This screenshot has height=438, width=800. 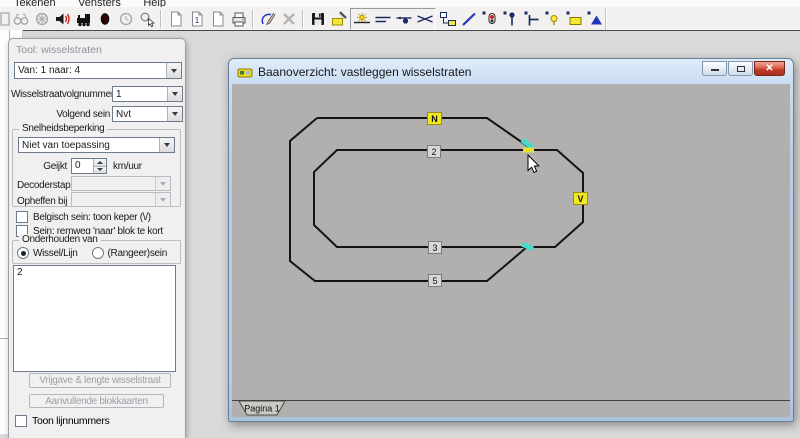 I want to click on edit-pen-icon, so click(x=267, y=19).